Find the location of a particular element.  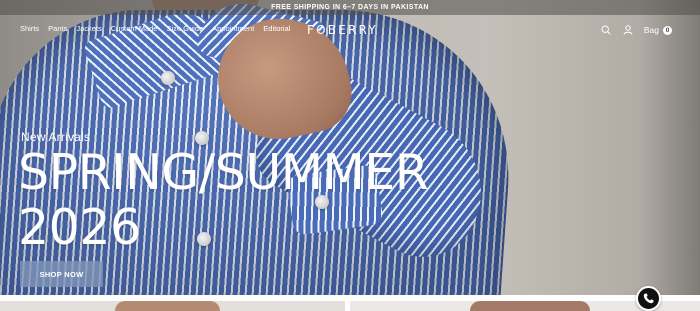

search-icon is located at coordinates (606, 30).